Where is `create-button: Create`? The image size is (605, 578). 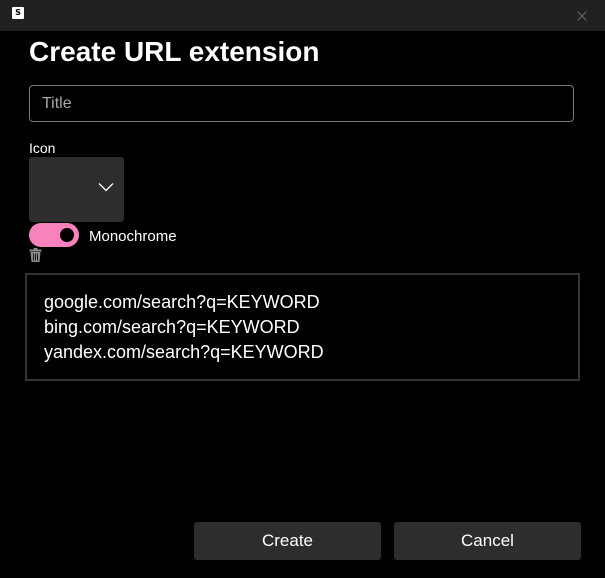
create-button: Create is located at coordinates (287, 541).